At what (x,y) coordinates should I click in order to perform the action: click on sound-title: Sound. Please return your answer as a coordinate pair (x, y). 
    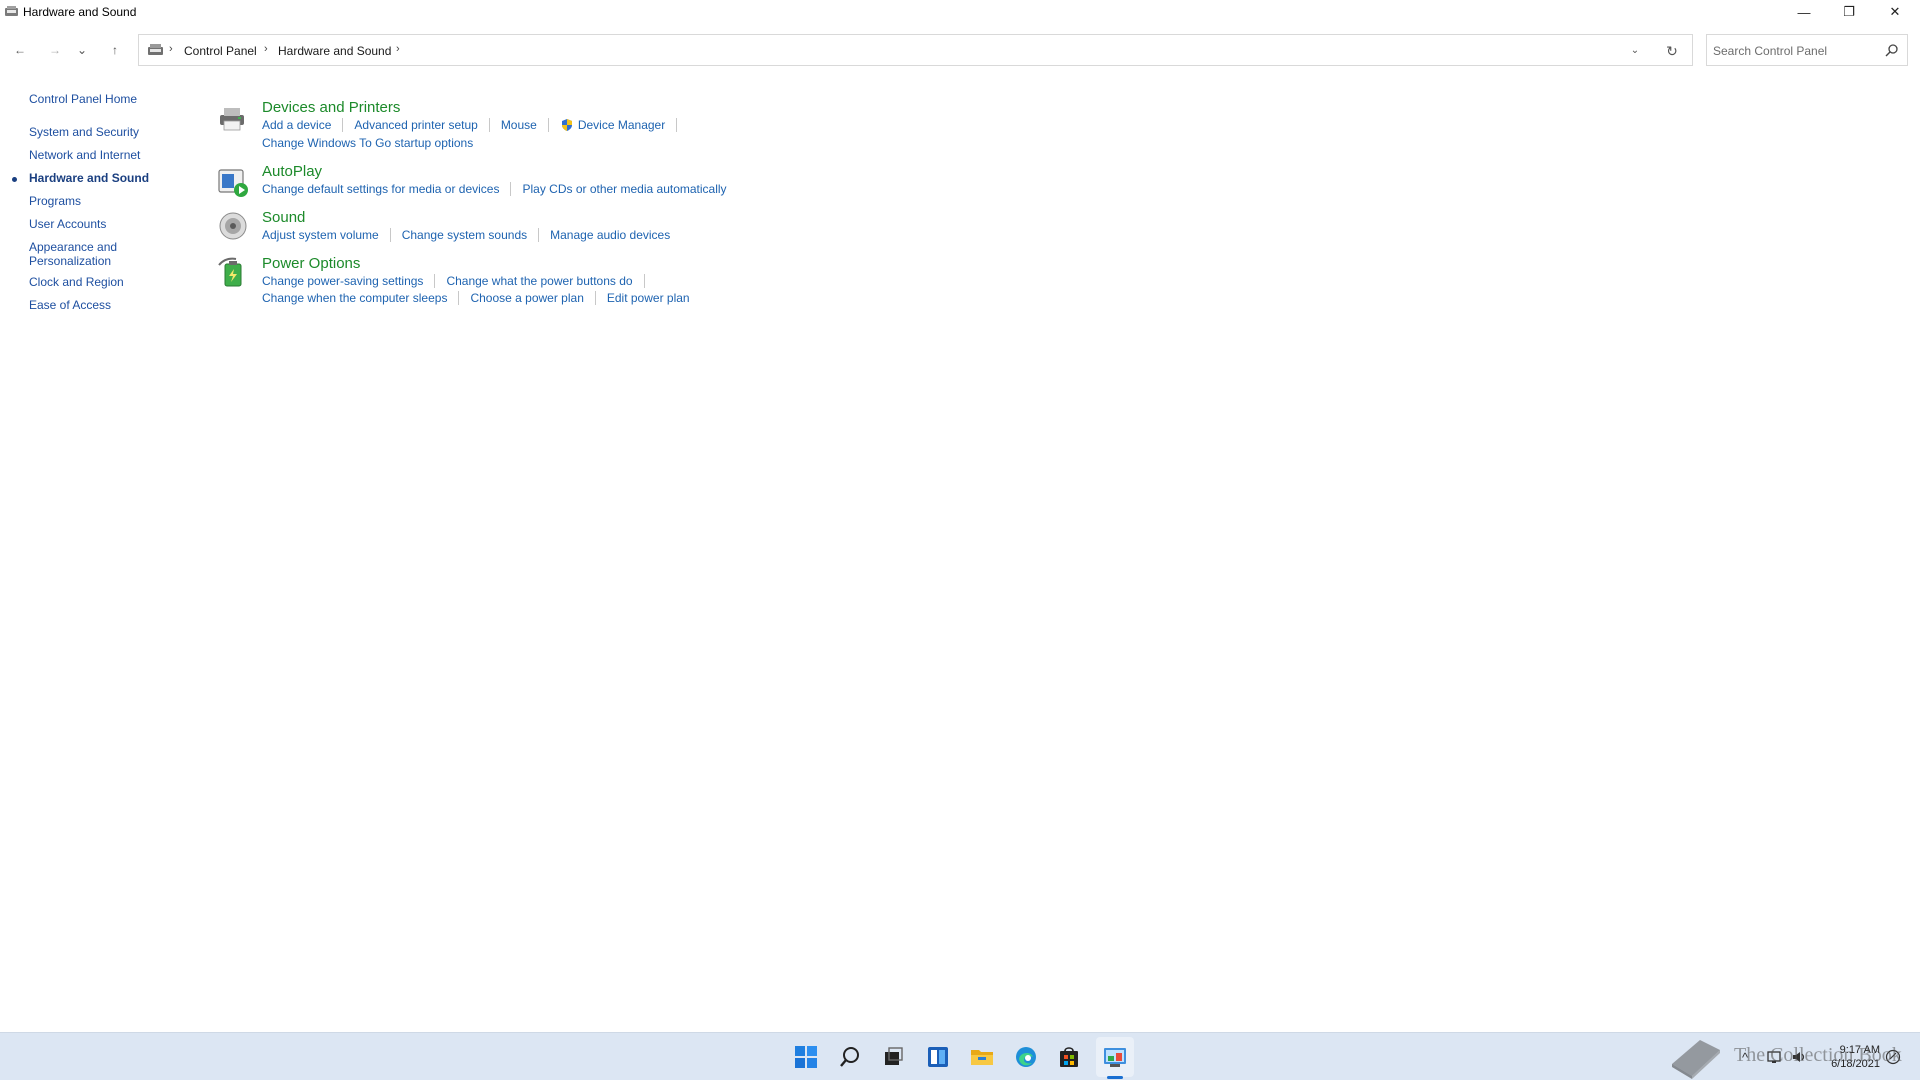
    Looking at the image, I should click on (283, 217).